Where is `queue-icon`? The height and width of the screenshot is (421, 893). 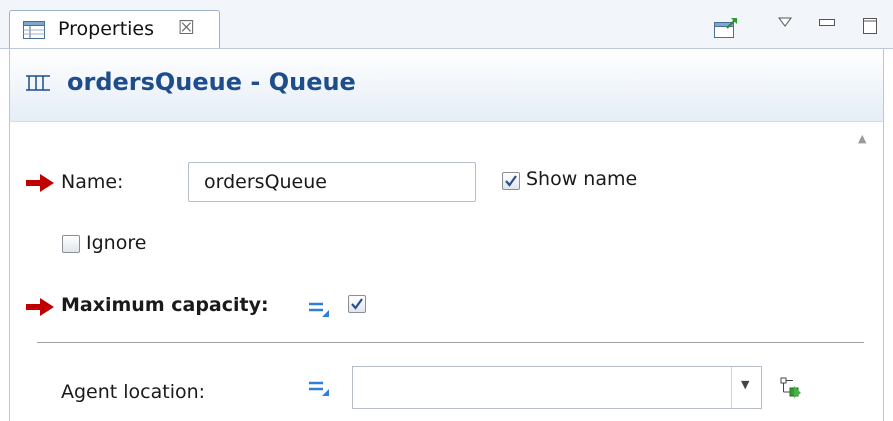 queue-icon is located at coordinates (38, 83).